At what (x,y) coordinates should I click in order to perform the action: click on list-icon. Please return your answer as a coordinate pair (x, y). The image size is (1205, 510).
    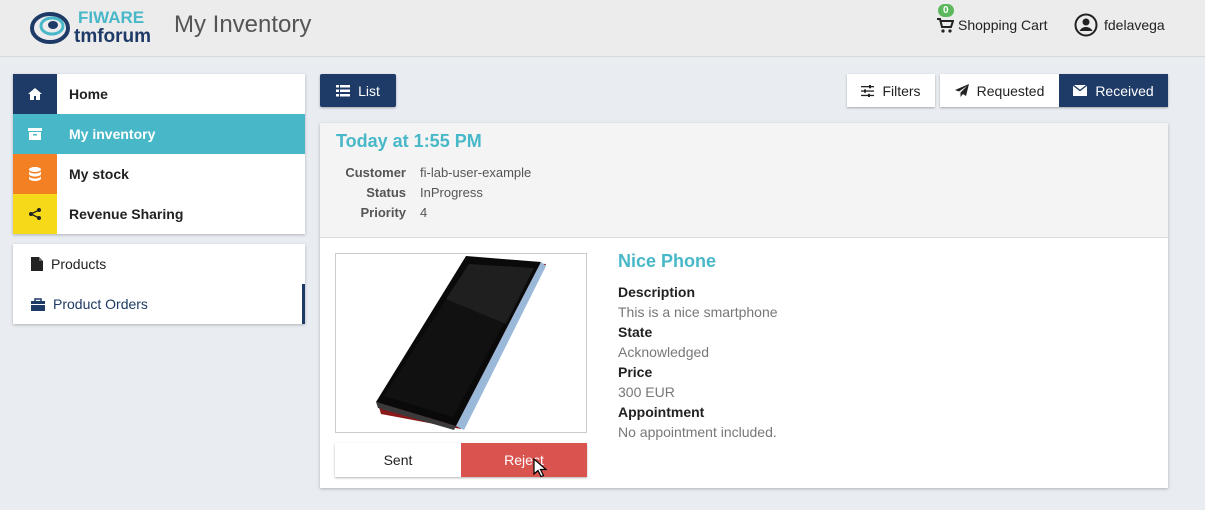
    Looking at the image, I should click on (343, 90).